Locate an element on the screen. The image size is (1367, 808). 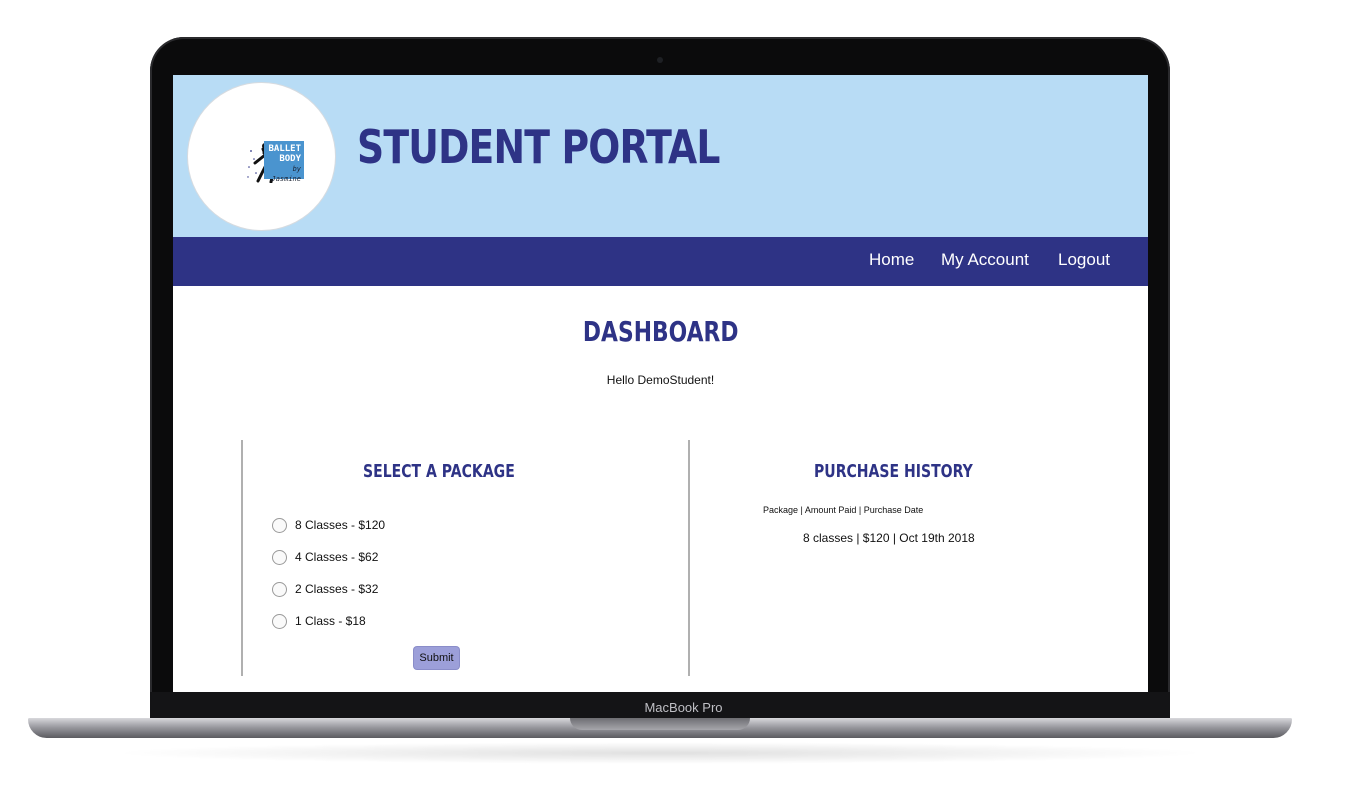
portal-header: BALLET BODY by Jasmine STUDENT PORTAL is located at coordinates (660, 156).